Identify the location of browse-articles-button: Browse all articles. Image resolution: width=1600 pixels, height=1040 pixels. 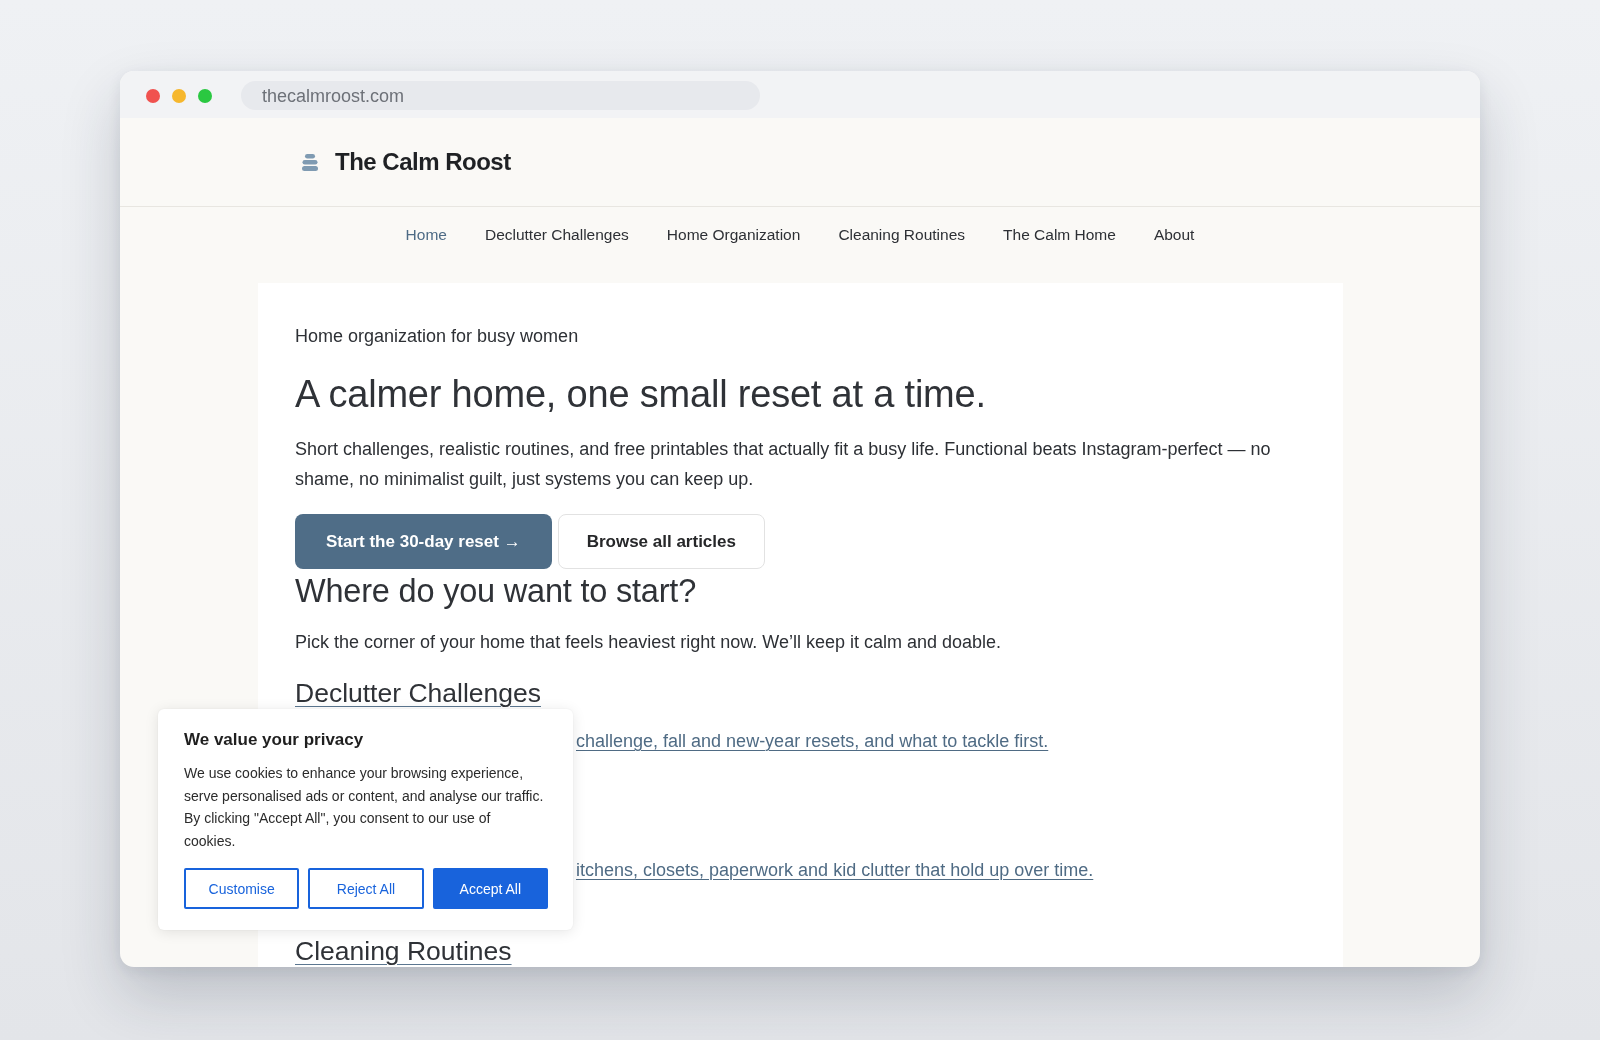
(661, 541).